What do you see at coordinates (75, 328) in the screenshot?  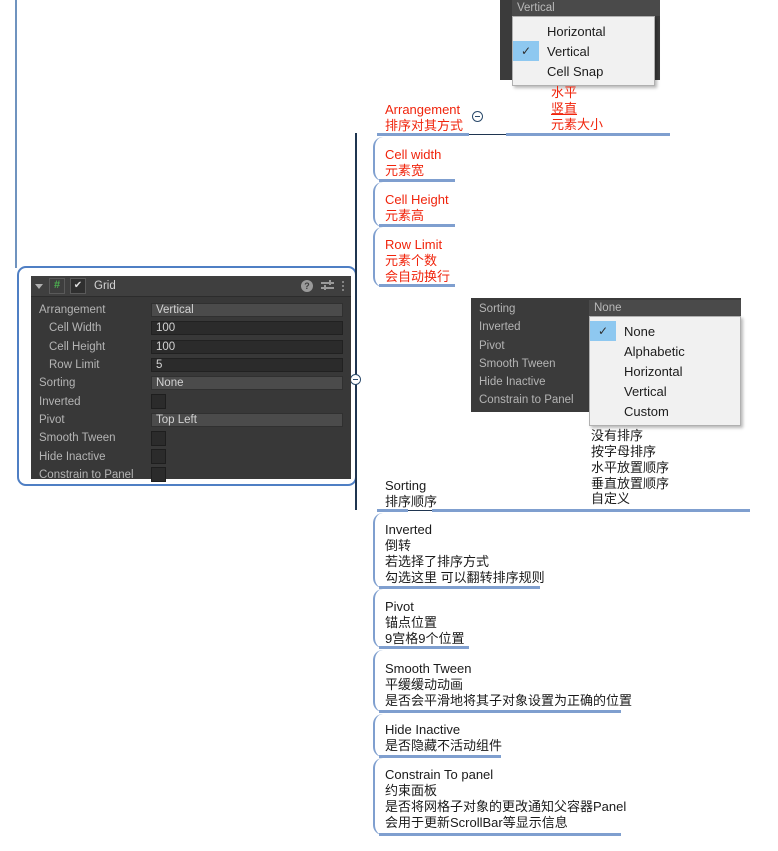 I see `label-cell-width: Cell Width` at bounding box center [75, 328].